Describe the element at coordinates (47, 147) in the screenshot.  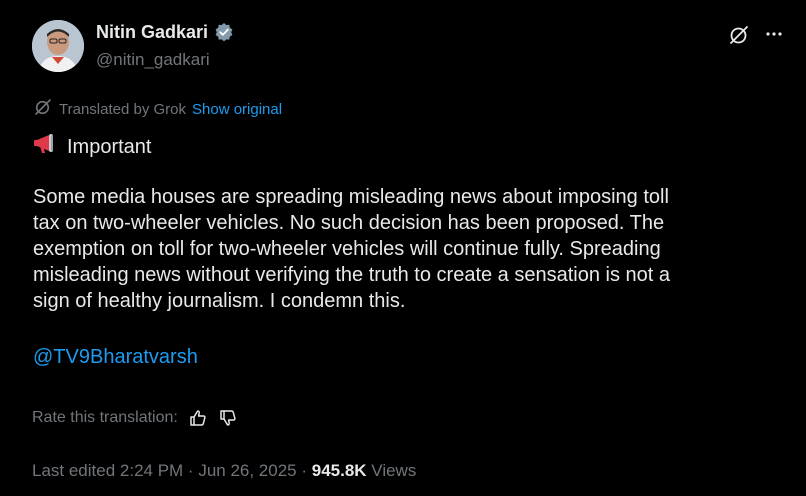
I see `megaphone-icon` at that location.